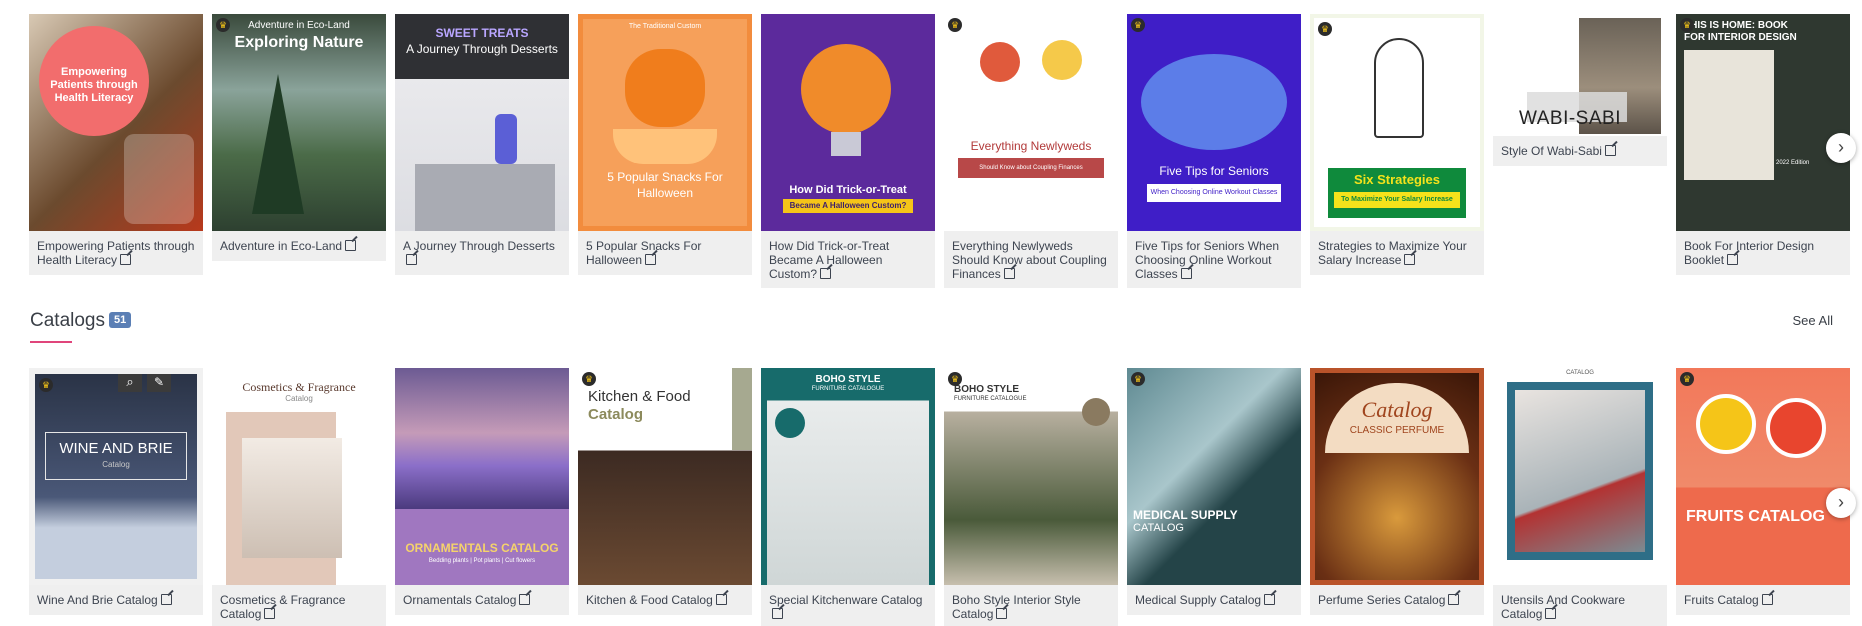 This screenshot has height=626, width=1862. I want to click on template-caption: Boho Style Interior Style Catalog, so click(1031, 605).